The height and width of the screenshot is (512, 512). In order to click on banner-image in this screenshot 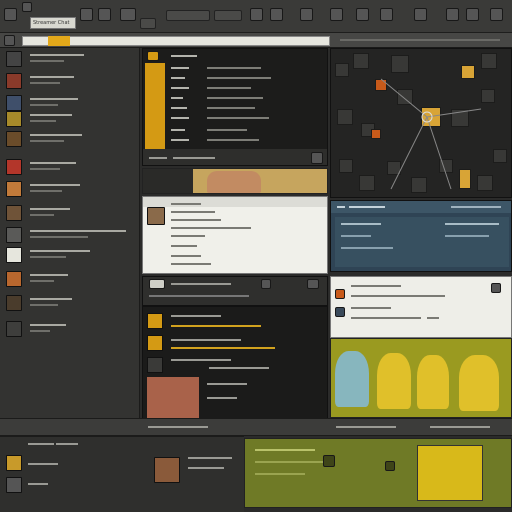, I will do `click(235, 181)`.